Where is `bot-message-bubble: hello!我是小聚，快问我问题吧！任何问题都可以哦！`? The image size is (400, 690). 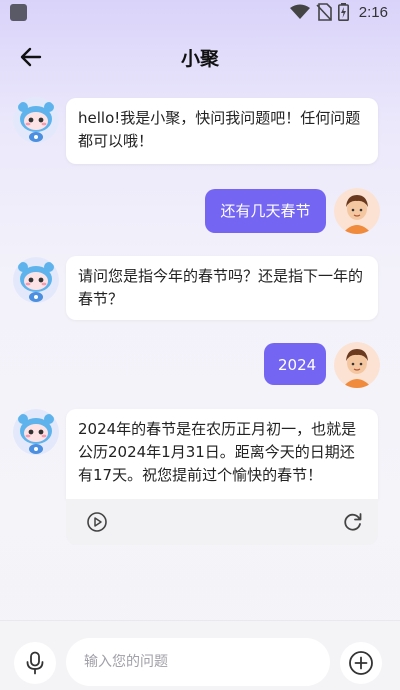
bot-message-bubble: hello!我是小聚，快问我问题吧！任何问题都可以哦！ is located at coordinates (222, 131).